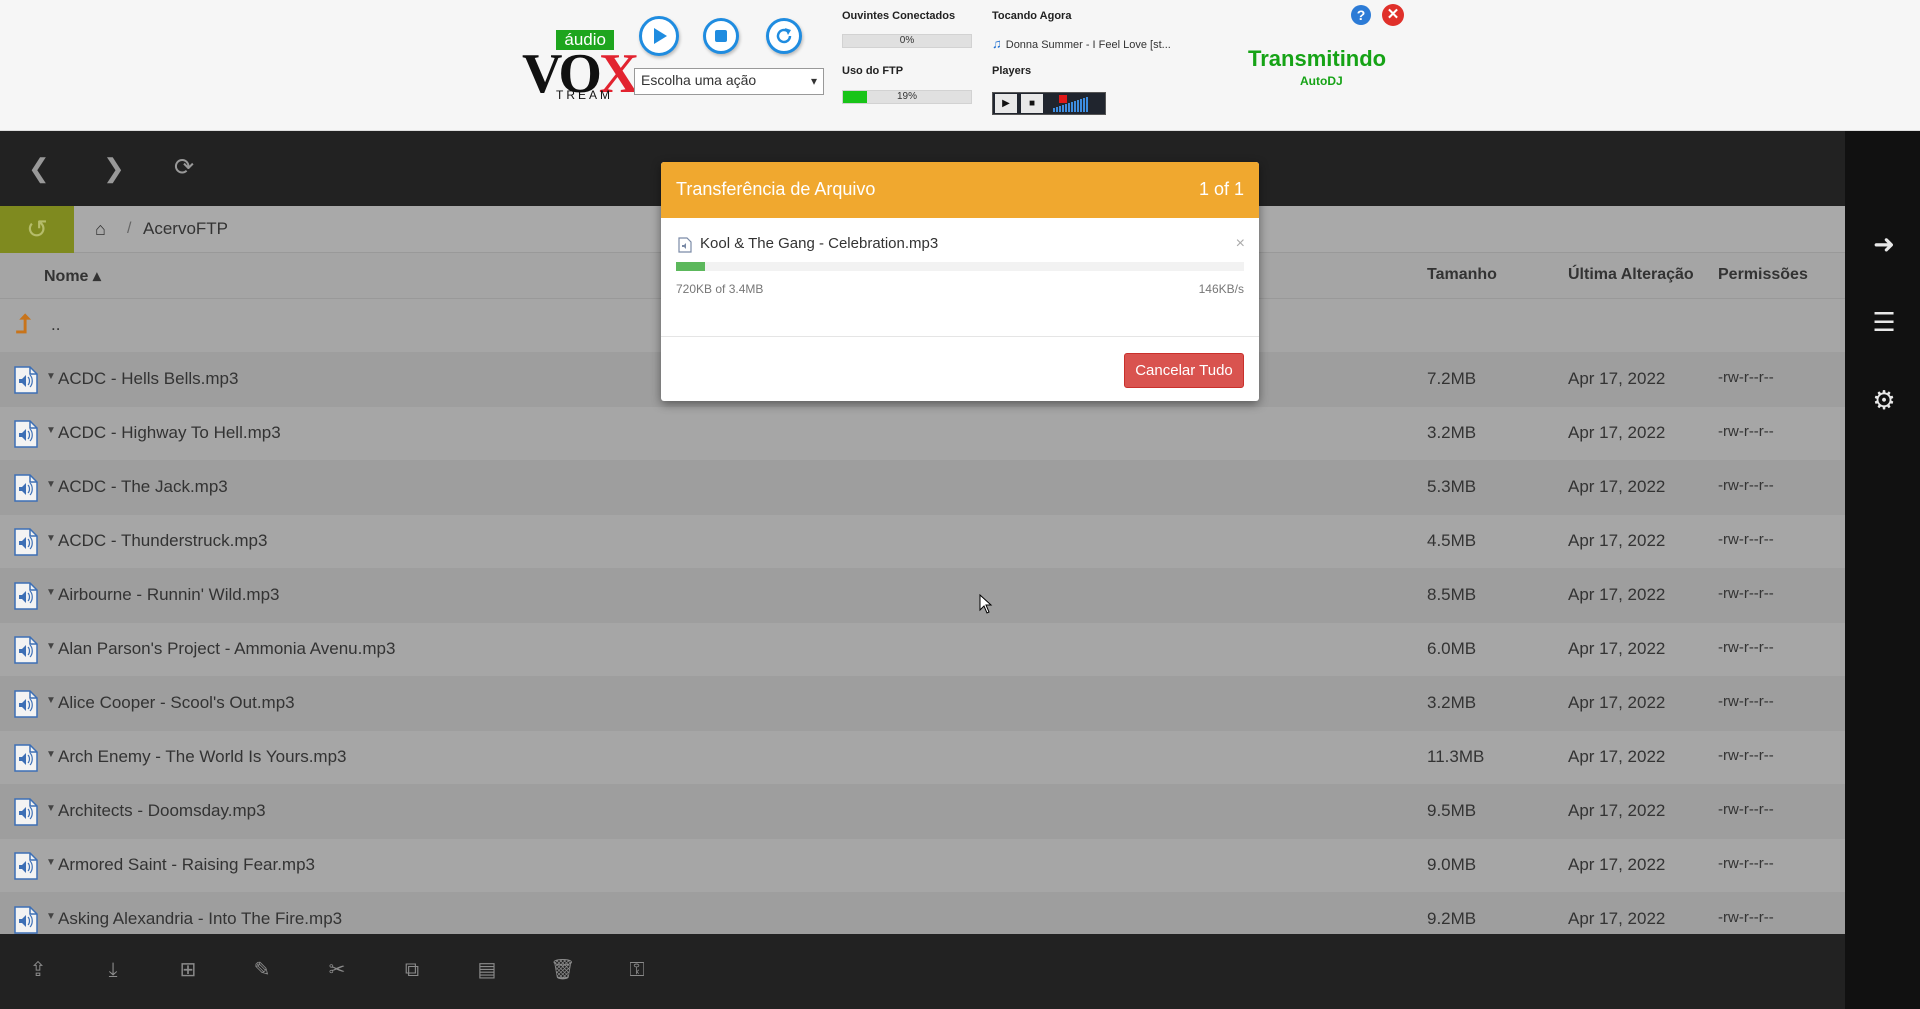  I want to click on delete-icon: 🗑, so click(562, 970).